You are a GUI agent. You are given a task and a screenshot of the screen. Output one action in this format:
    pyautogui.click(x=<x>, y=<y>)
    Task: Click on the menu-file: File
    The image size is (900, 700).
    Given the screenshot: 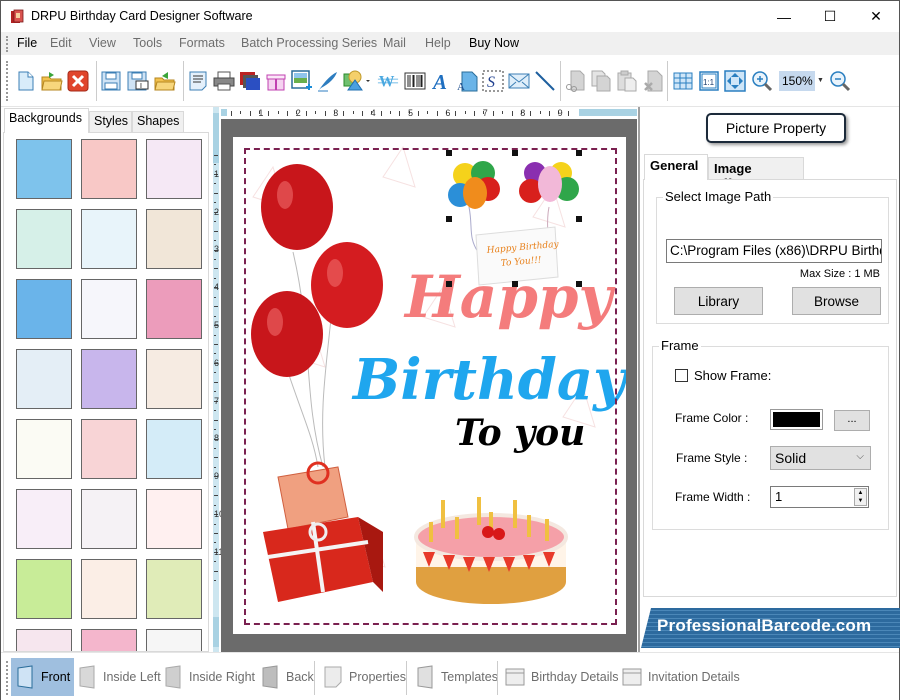 What is the action you would take?
    pyautogui.click(x=27, y=43)
    